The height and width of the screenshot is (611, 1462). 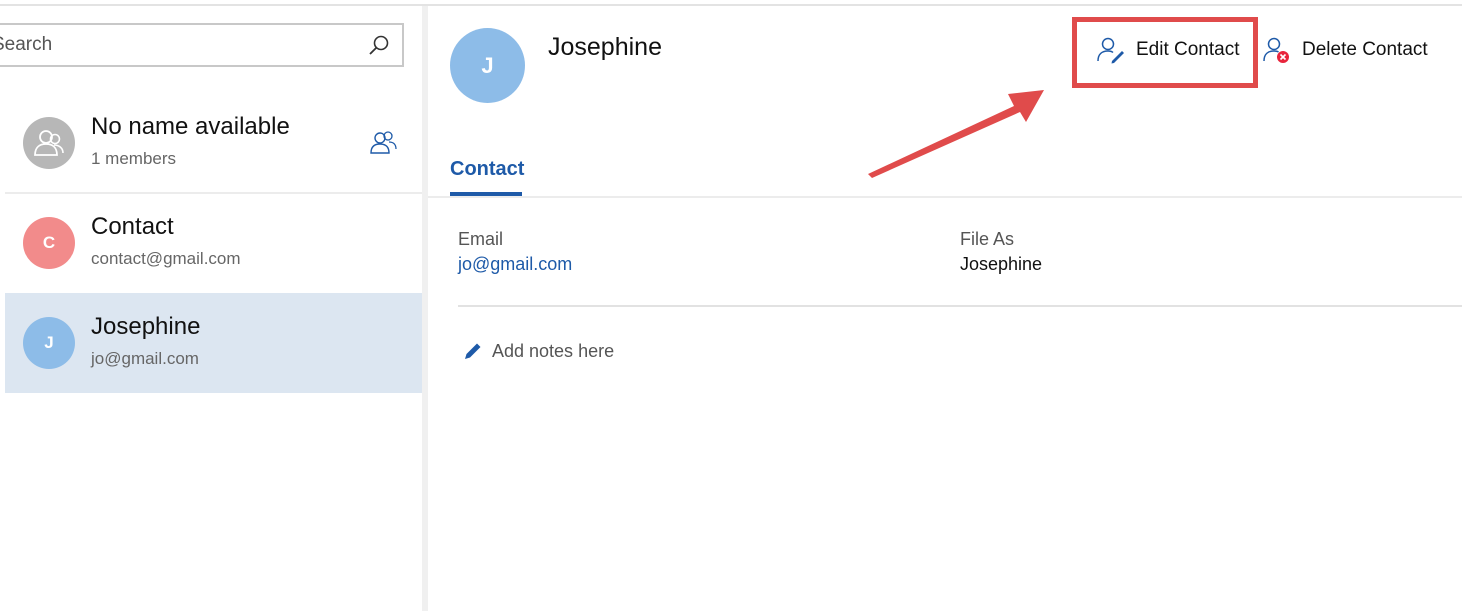 I want to click on tab-contact: Contact, so click(x=487, y=169).